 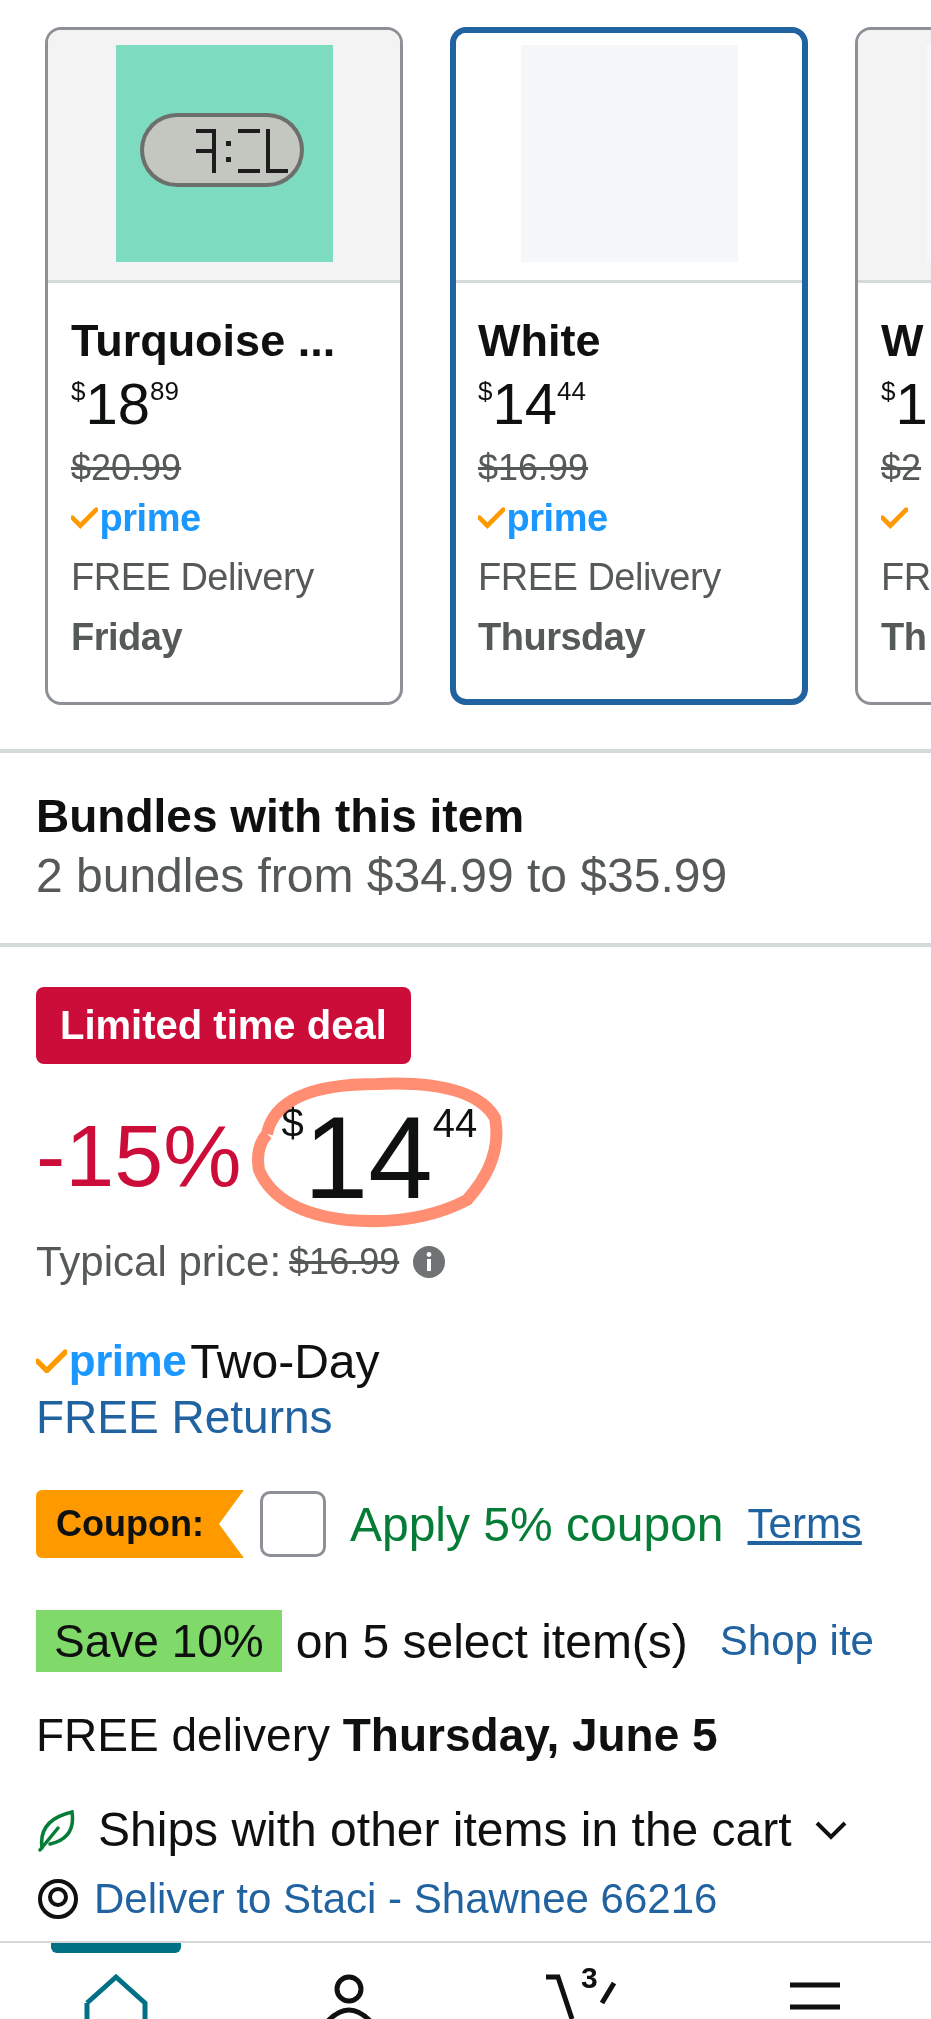 I want to click on coupon-checkbox, so click(x=292, y=1524).